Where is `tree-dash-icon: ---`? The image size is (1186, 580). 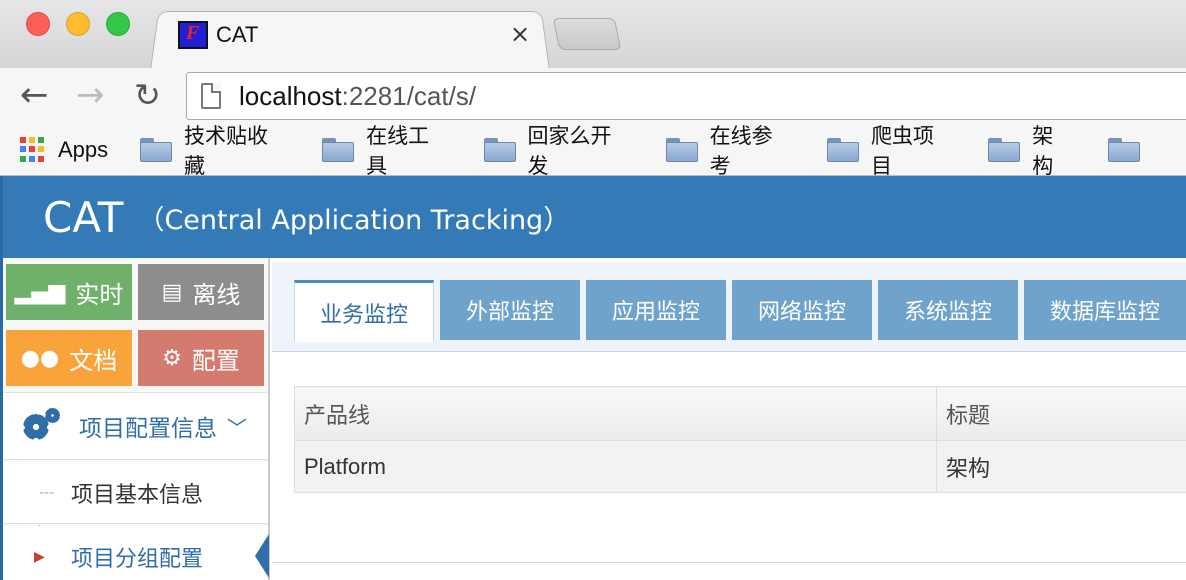
tree-dash-icon: --- is located at coordinates (47, 492).